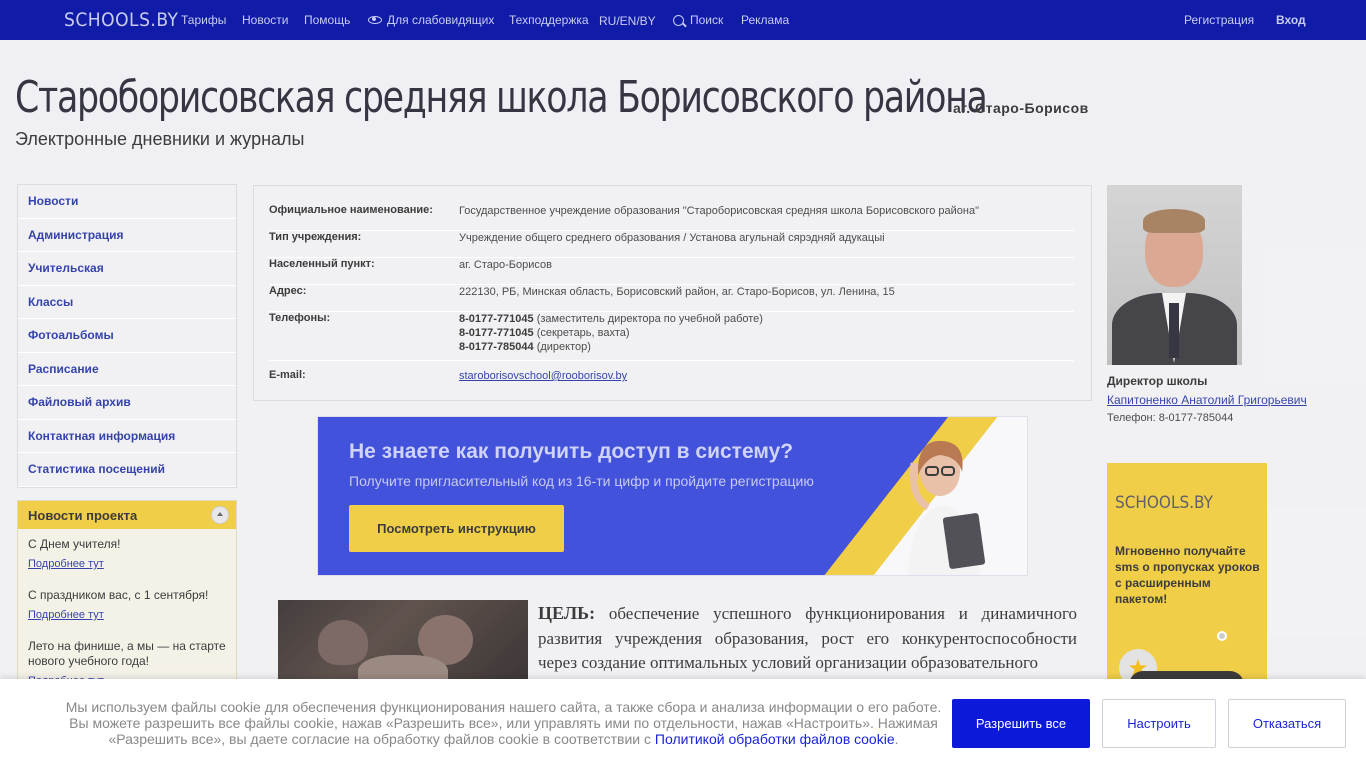 The height and width of the screenshot is (768, 1366). Describe the element at coordinates (79, 402) in the screenshot. I see `sidebar-item-label: Файловый архив` at that location.